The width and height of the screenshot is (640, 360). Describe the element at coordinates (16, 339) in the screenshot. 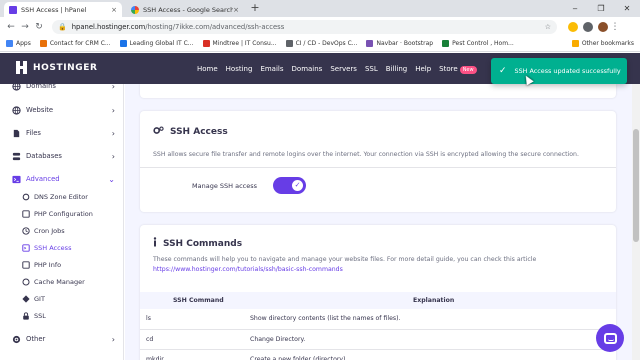

I see `gear-icon` at that location.